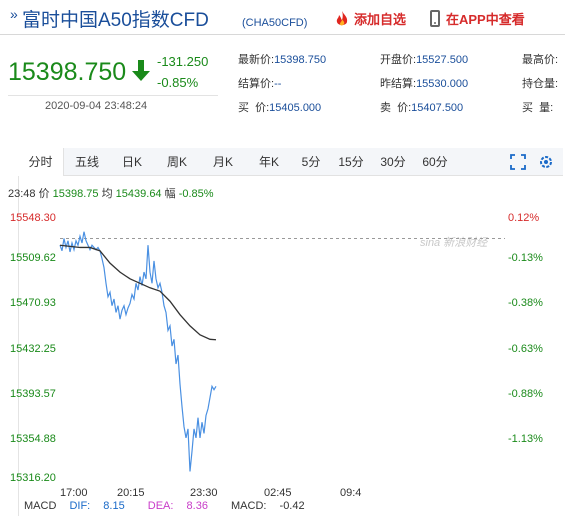 This screenshot has width=565, height=516. Describe the element at coordinates (40, 506) in the screenshot. I see `macd-title: MACD` at that location.